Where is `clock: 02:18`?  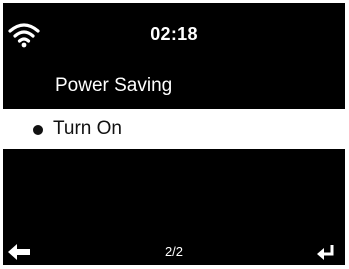 clock: 02:18 is located at coordinates (174, 34).